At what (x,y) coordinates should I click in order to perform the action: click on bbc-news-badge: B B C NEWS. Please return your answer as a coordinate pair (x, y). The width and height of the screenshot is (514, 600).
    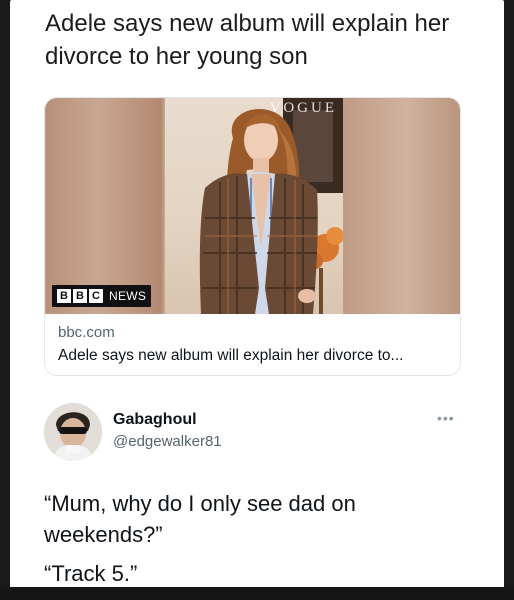
    Looking at the image, I should click on (102, 296).